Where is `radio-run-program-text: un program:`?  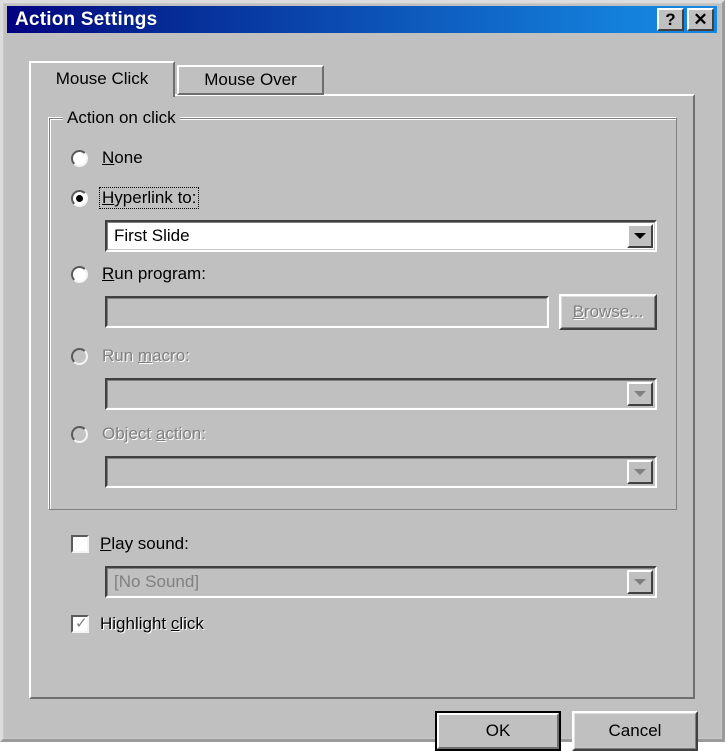
radio-run-program-text: un program: is located at coordinates (160, 273).